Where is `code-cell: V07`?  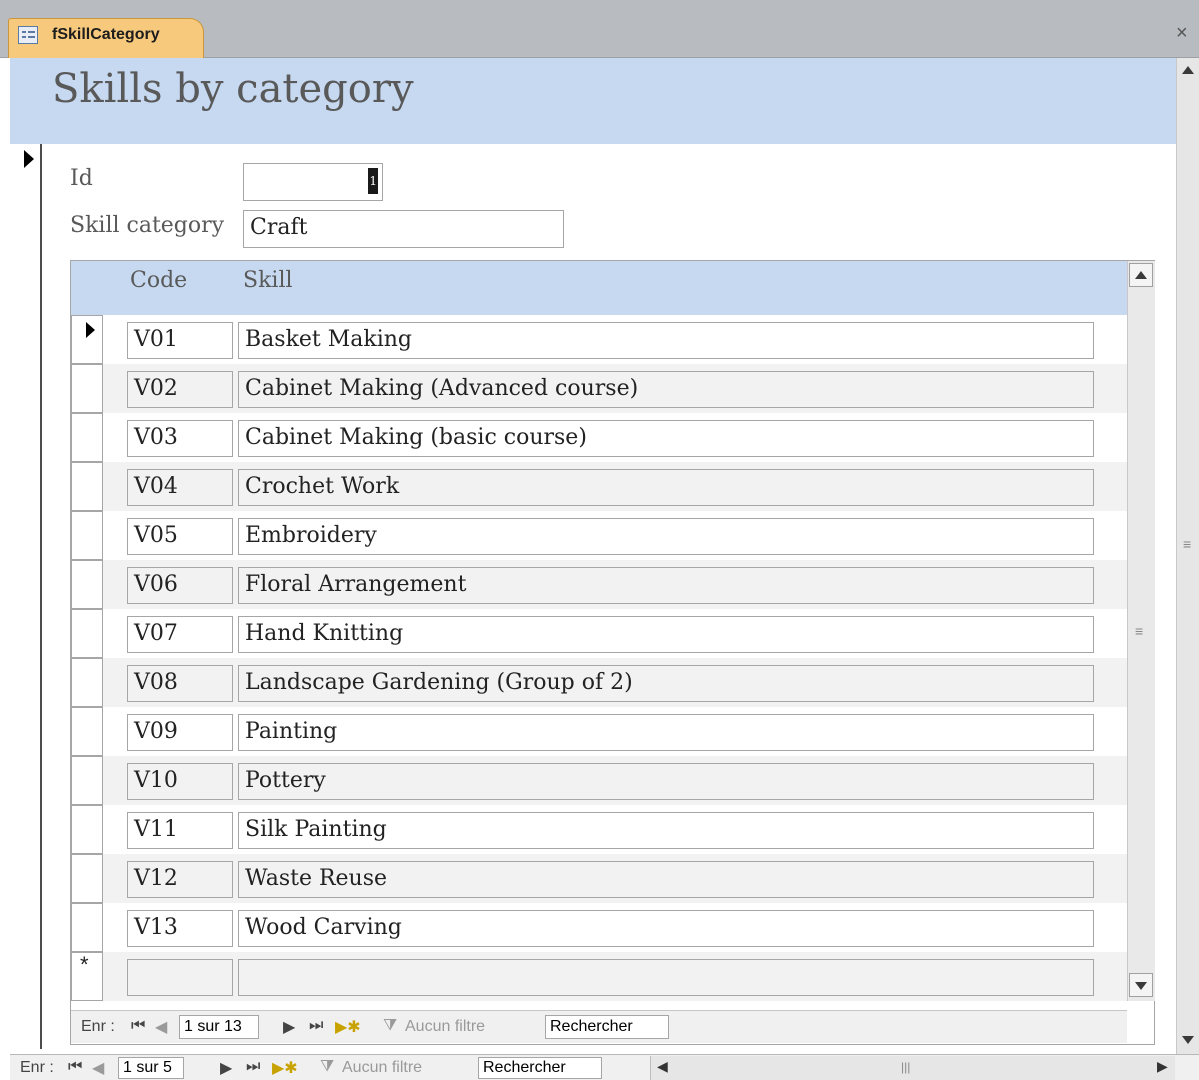
code-cell: V07 is located at coordinates (180, 634).